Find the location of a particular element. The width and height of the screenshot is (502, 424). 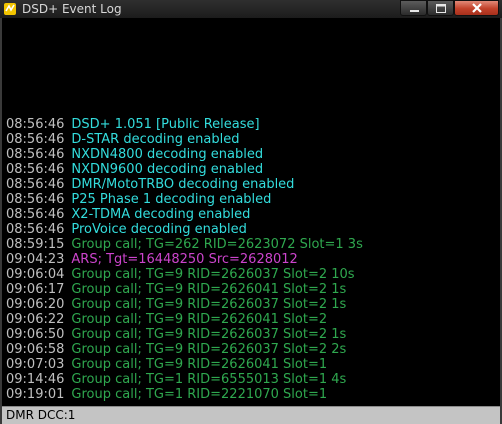

maximize-icon is located at coordinates (441, 8).